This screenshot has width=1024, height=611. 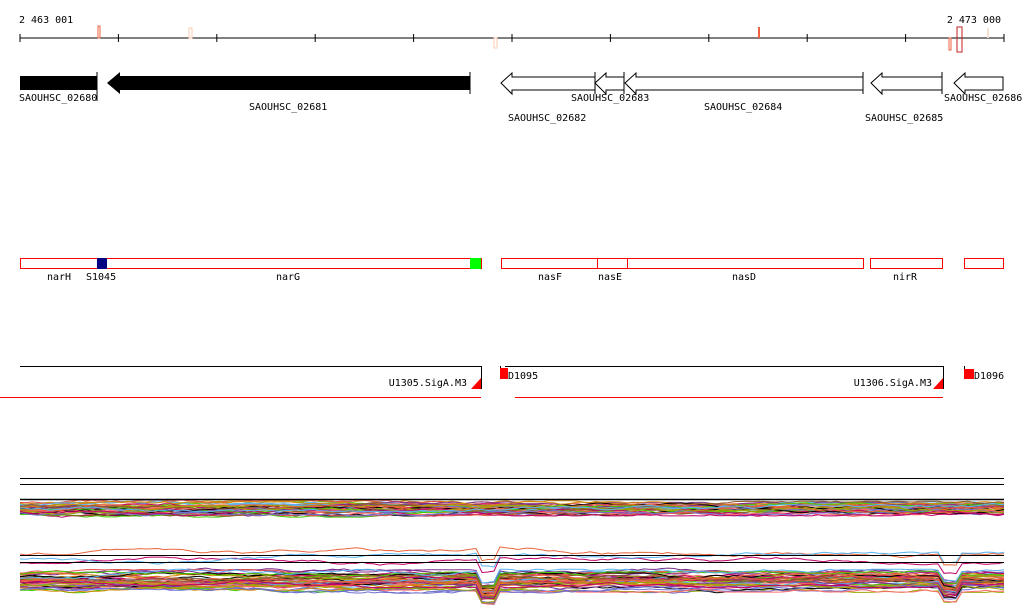 I want to click on svg-text: SAOUHSC_02680, so click(x=58, y=98).